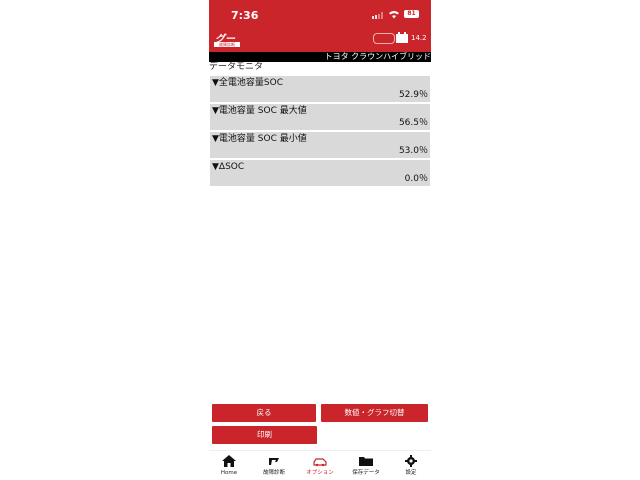 This screenshot has width=640, height=480. Describe the element at coordinates (320, 462) in the screenshot. I see `option-car-icon` at that location.